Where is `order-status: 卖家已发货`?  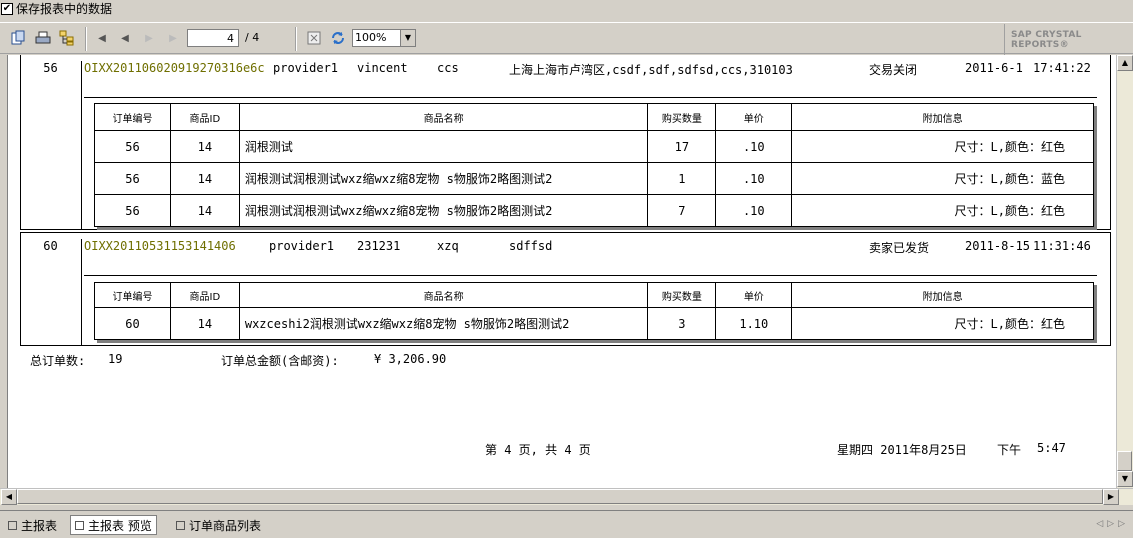
order-status: 卖家已发货 is located at coordinates (899, 248).